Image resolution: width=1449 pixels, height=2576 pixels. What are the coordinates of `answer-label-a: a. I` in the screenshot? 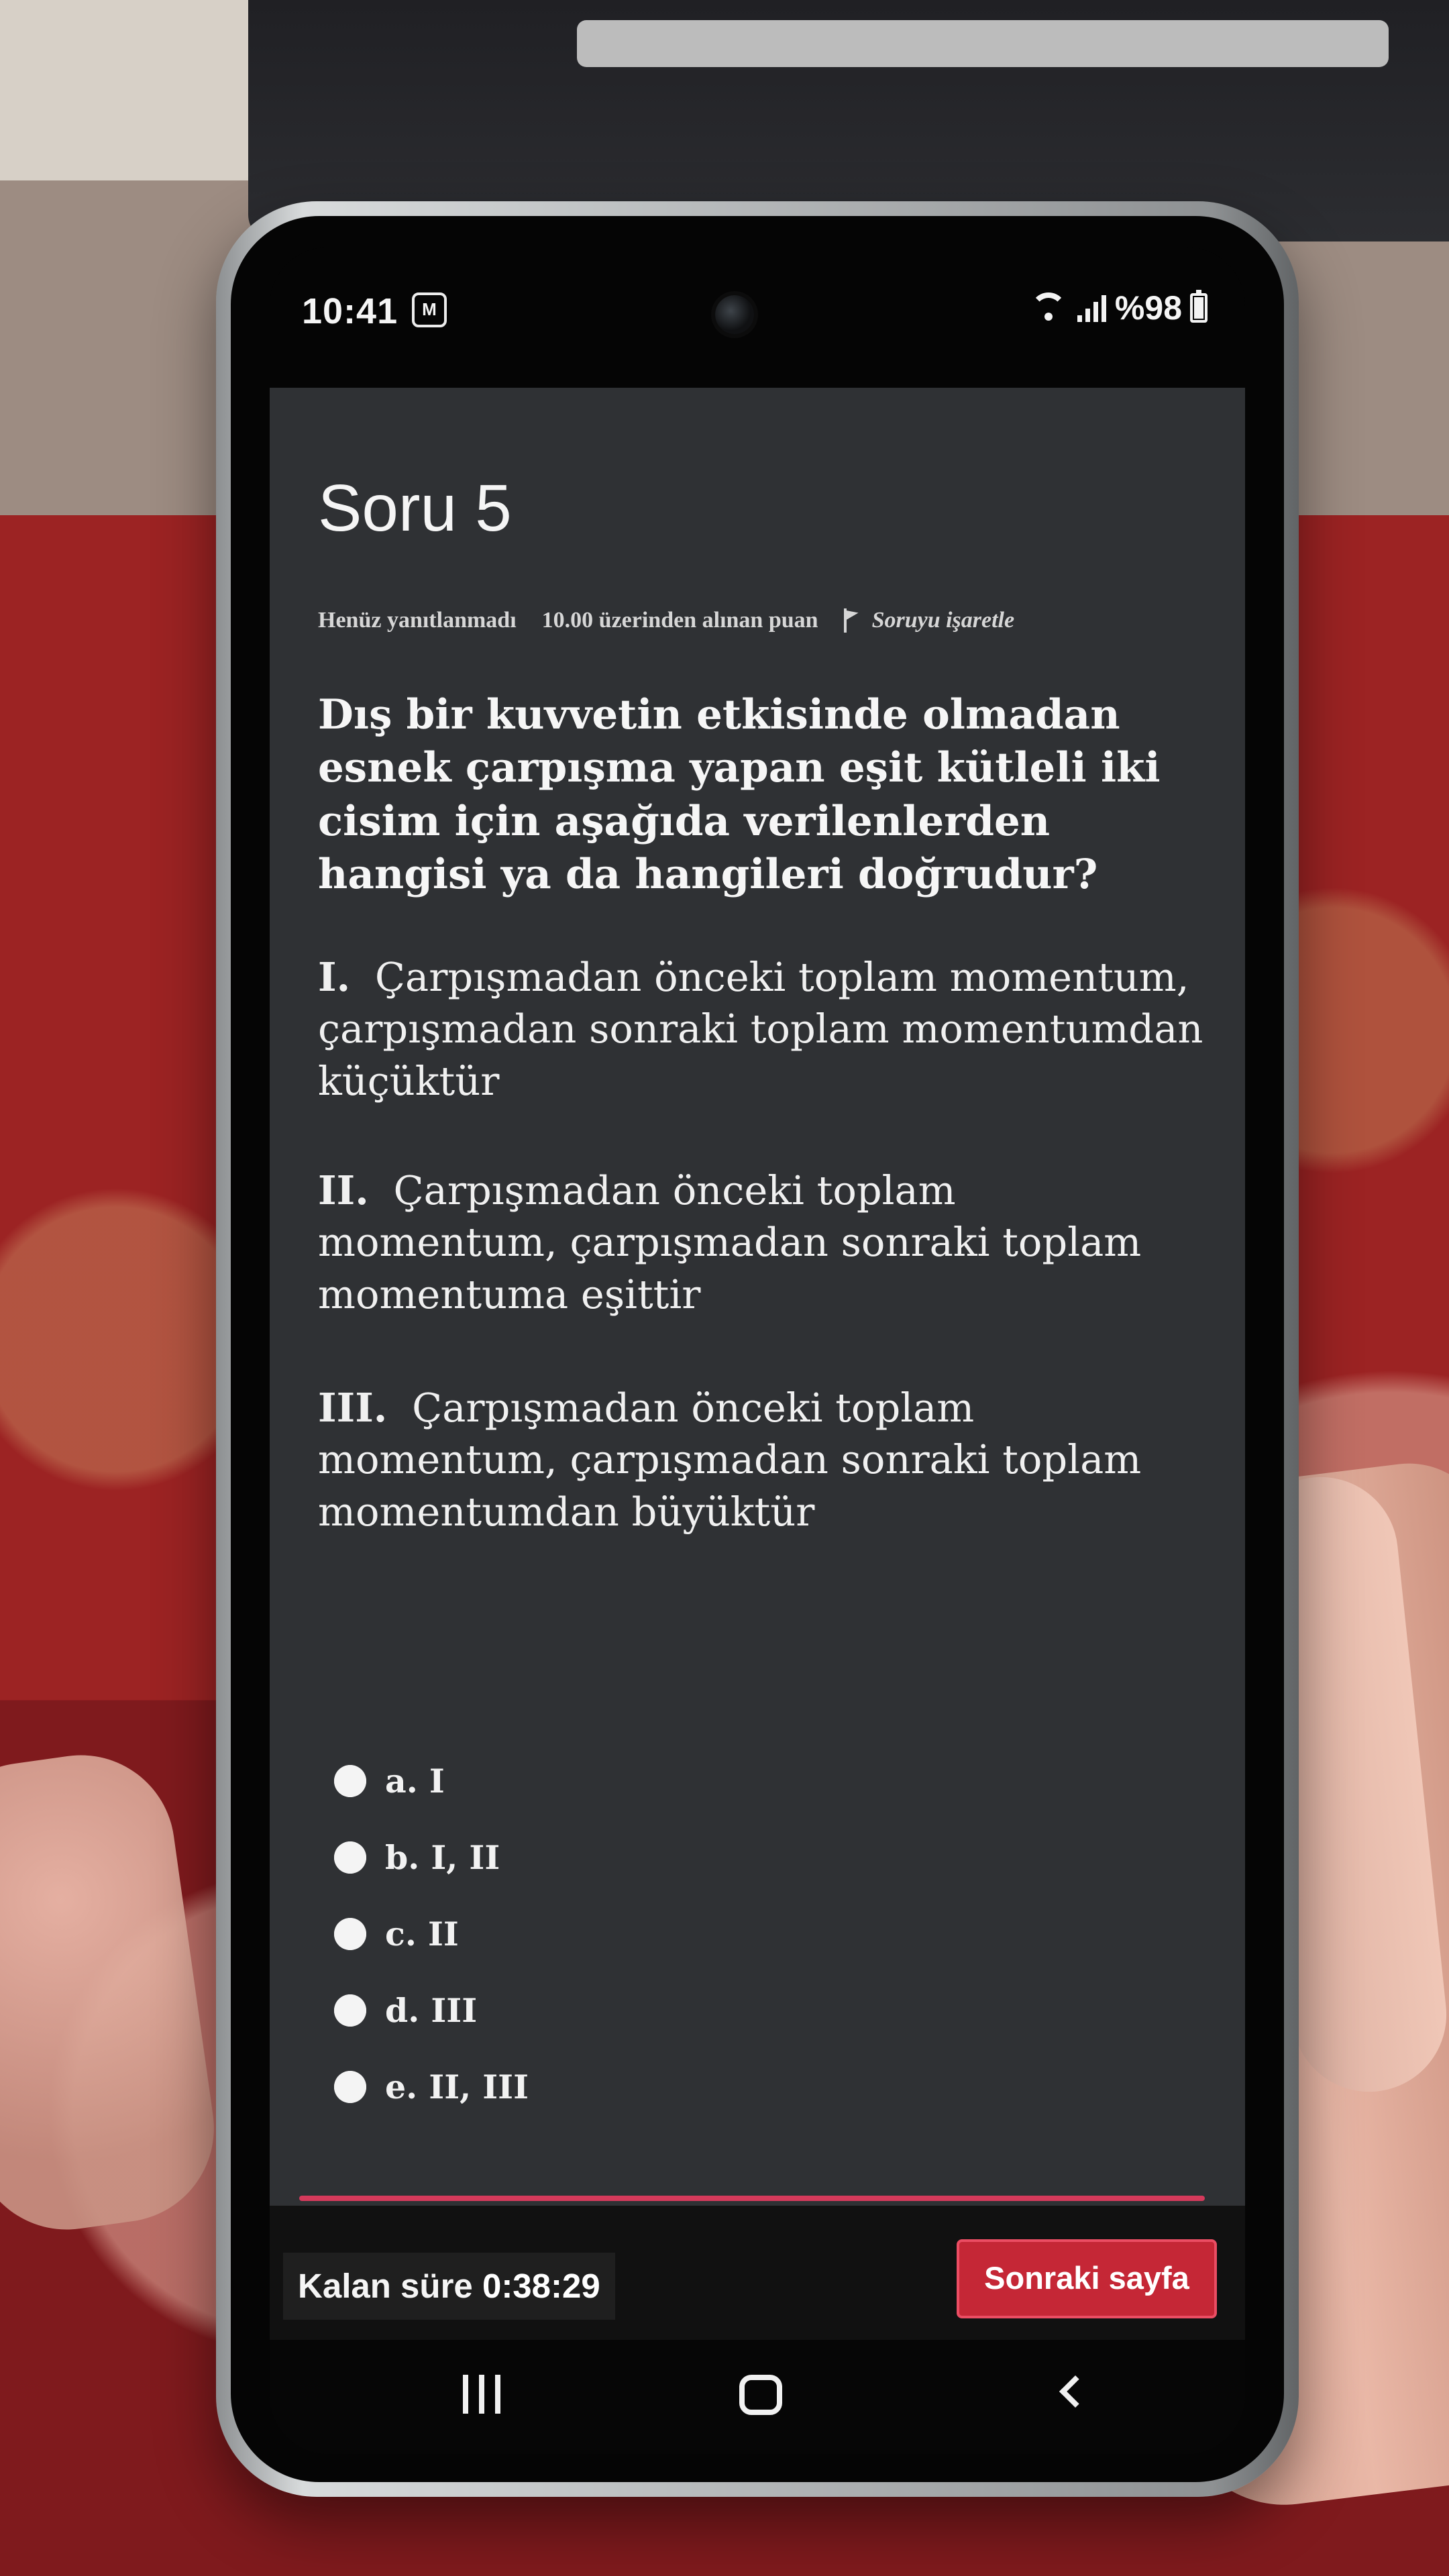 It's located at (415, 1781).